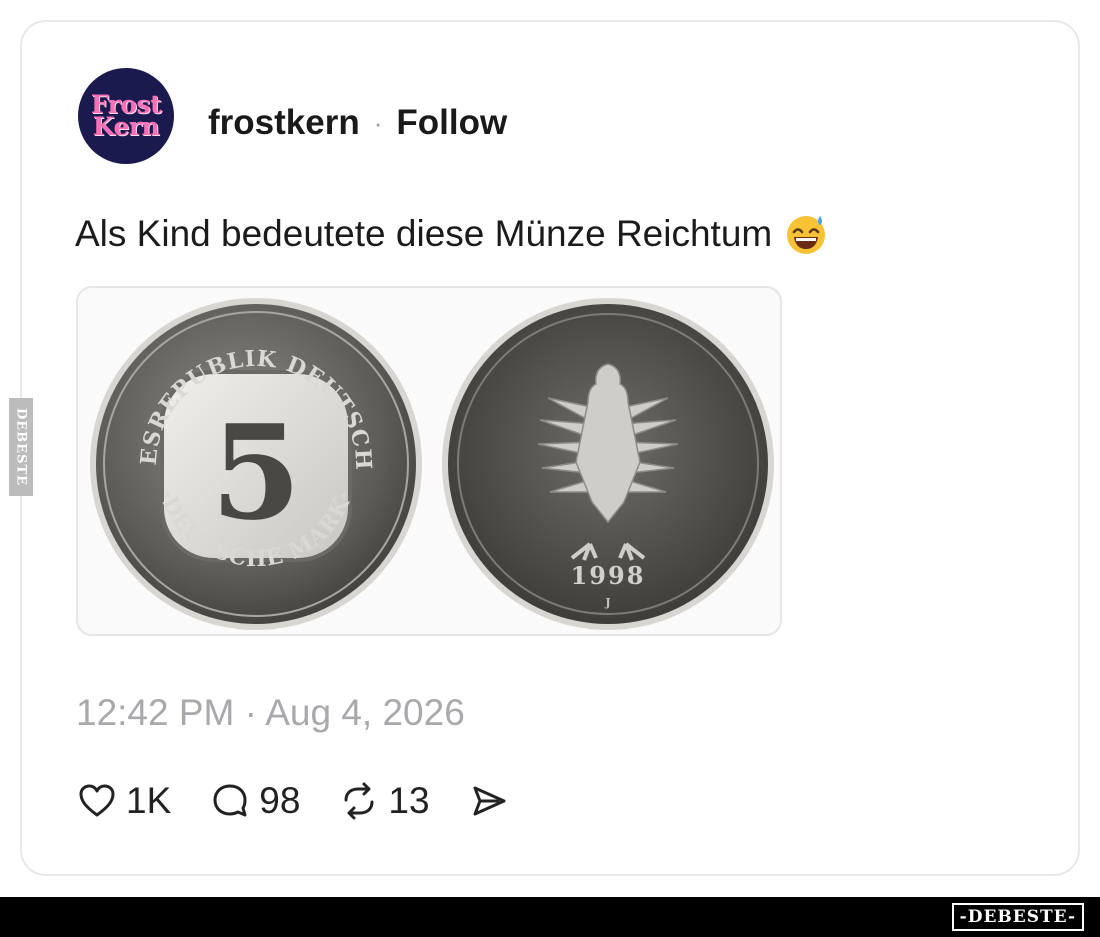 The image size is (1100, 937). Describe the element at coordinates (424, 233) in the screenshot. I see `post-text: Als Kind bedeutete diese Münze Reichtum` at that location.